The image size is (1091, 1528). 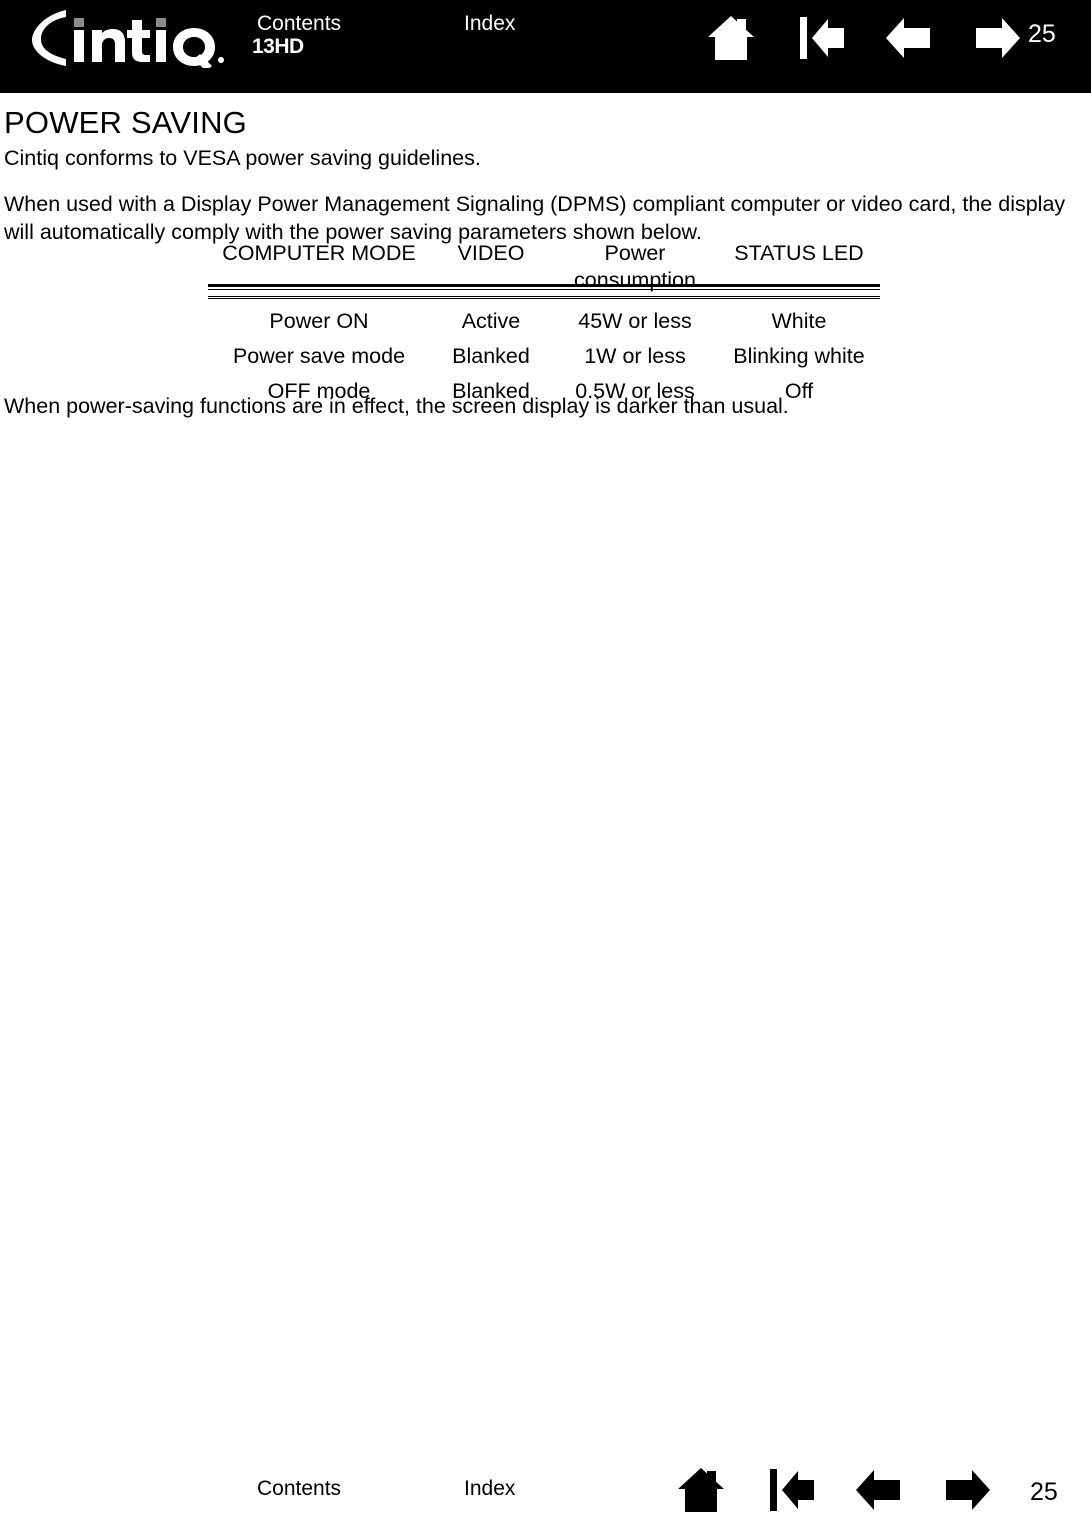 I want to click on footer-page-number: 25, so click(x=1044, y=1492).